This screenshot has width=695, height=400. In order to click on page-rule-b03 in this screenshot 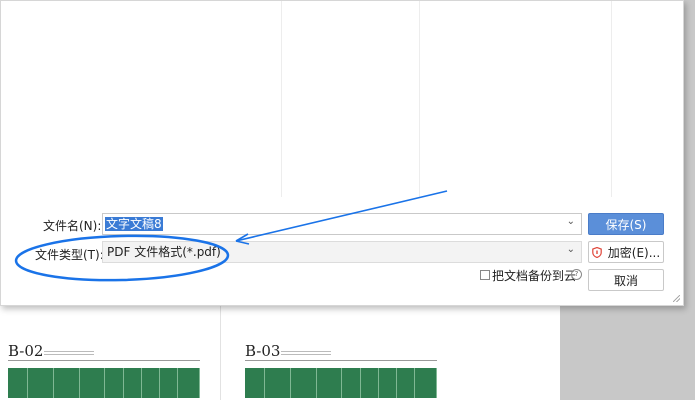, I will do `click(341, 360)`.